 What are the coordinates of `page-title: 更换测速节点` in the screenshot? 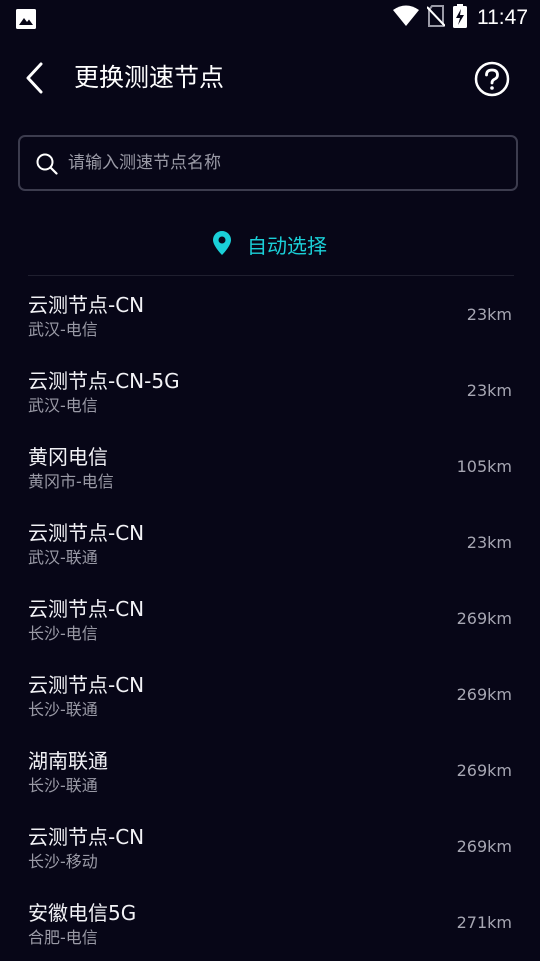 It's located at (149, 77).